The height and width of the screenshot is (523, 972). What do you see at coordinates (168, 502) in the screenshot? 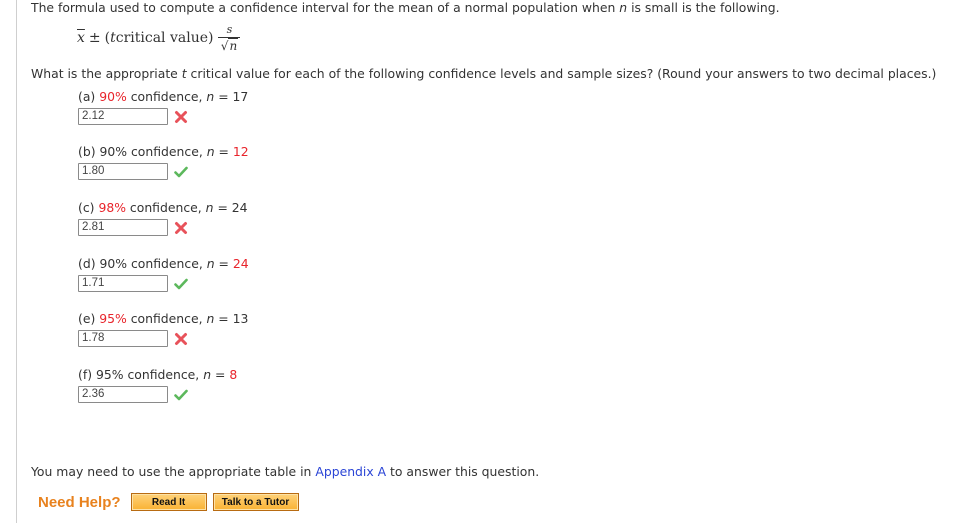
I see `read-it-button: Read It` at bounding box center [168, 502].